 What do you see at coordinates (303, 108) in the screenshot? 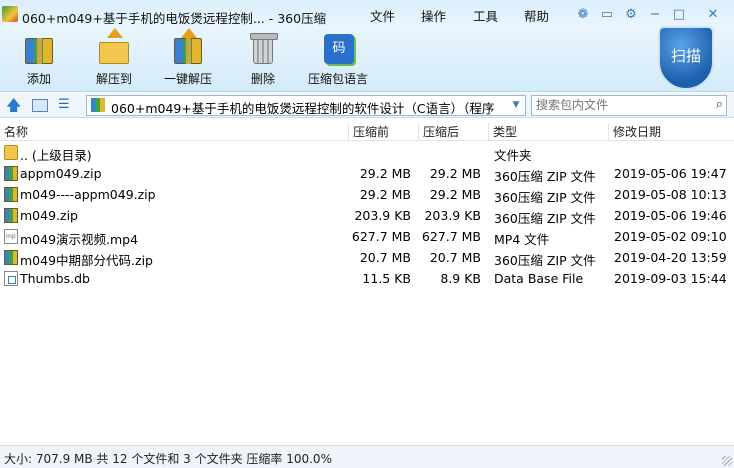
I see `path-text: 060+m049+基于手机的电饭煲远程控制的软件设计（C语言）（程序，` at bounding box center [303, 108].